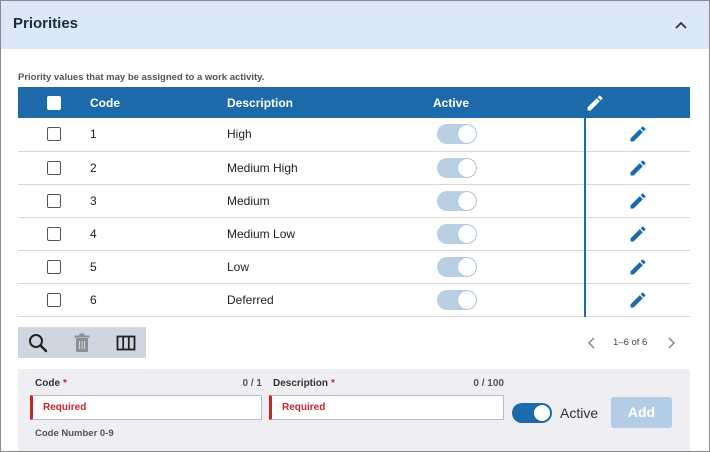 Image resolution: width=710 pixels, height=452 pixels. I want to click on chevron-up-icon, so click(681, 25).